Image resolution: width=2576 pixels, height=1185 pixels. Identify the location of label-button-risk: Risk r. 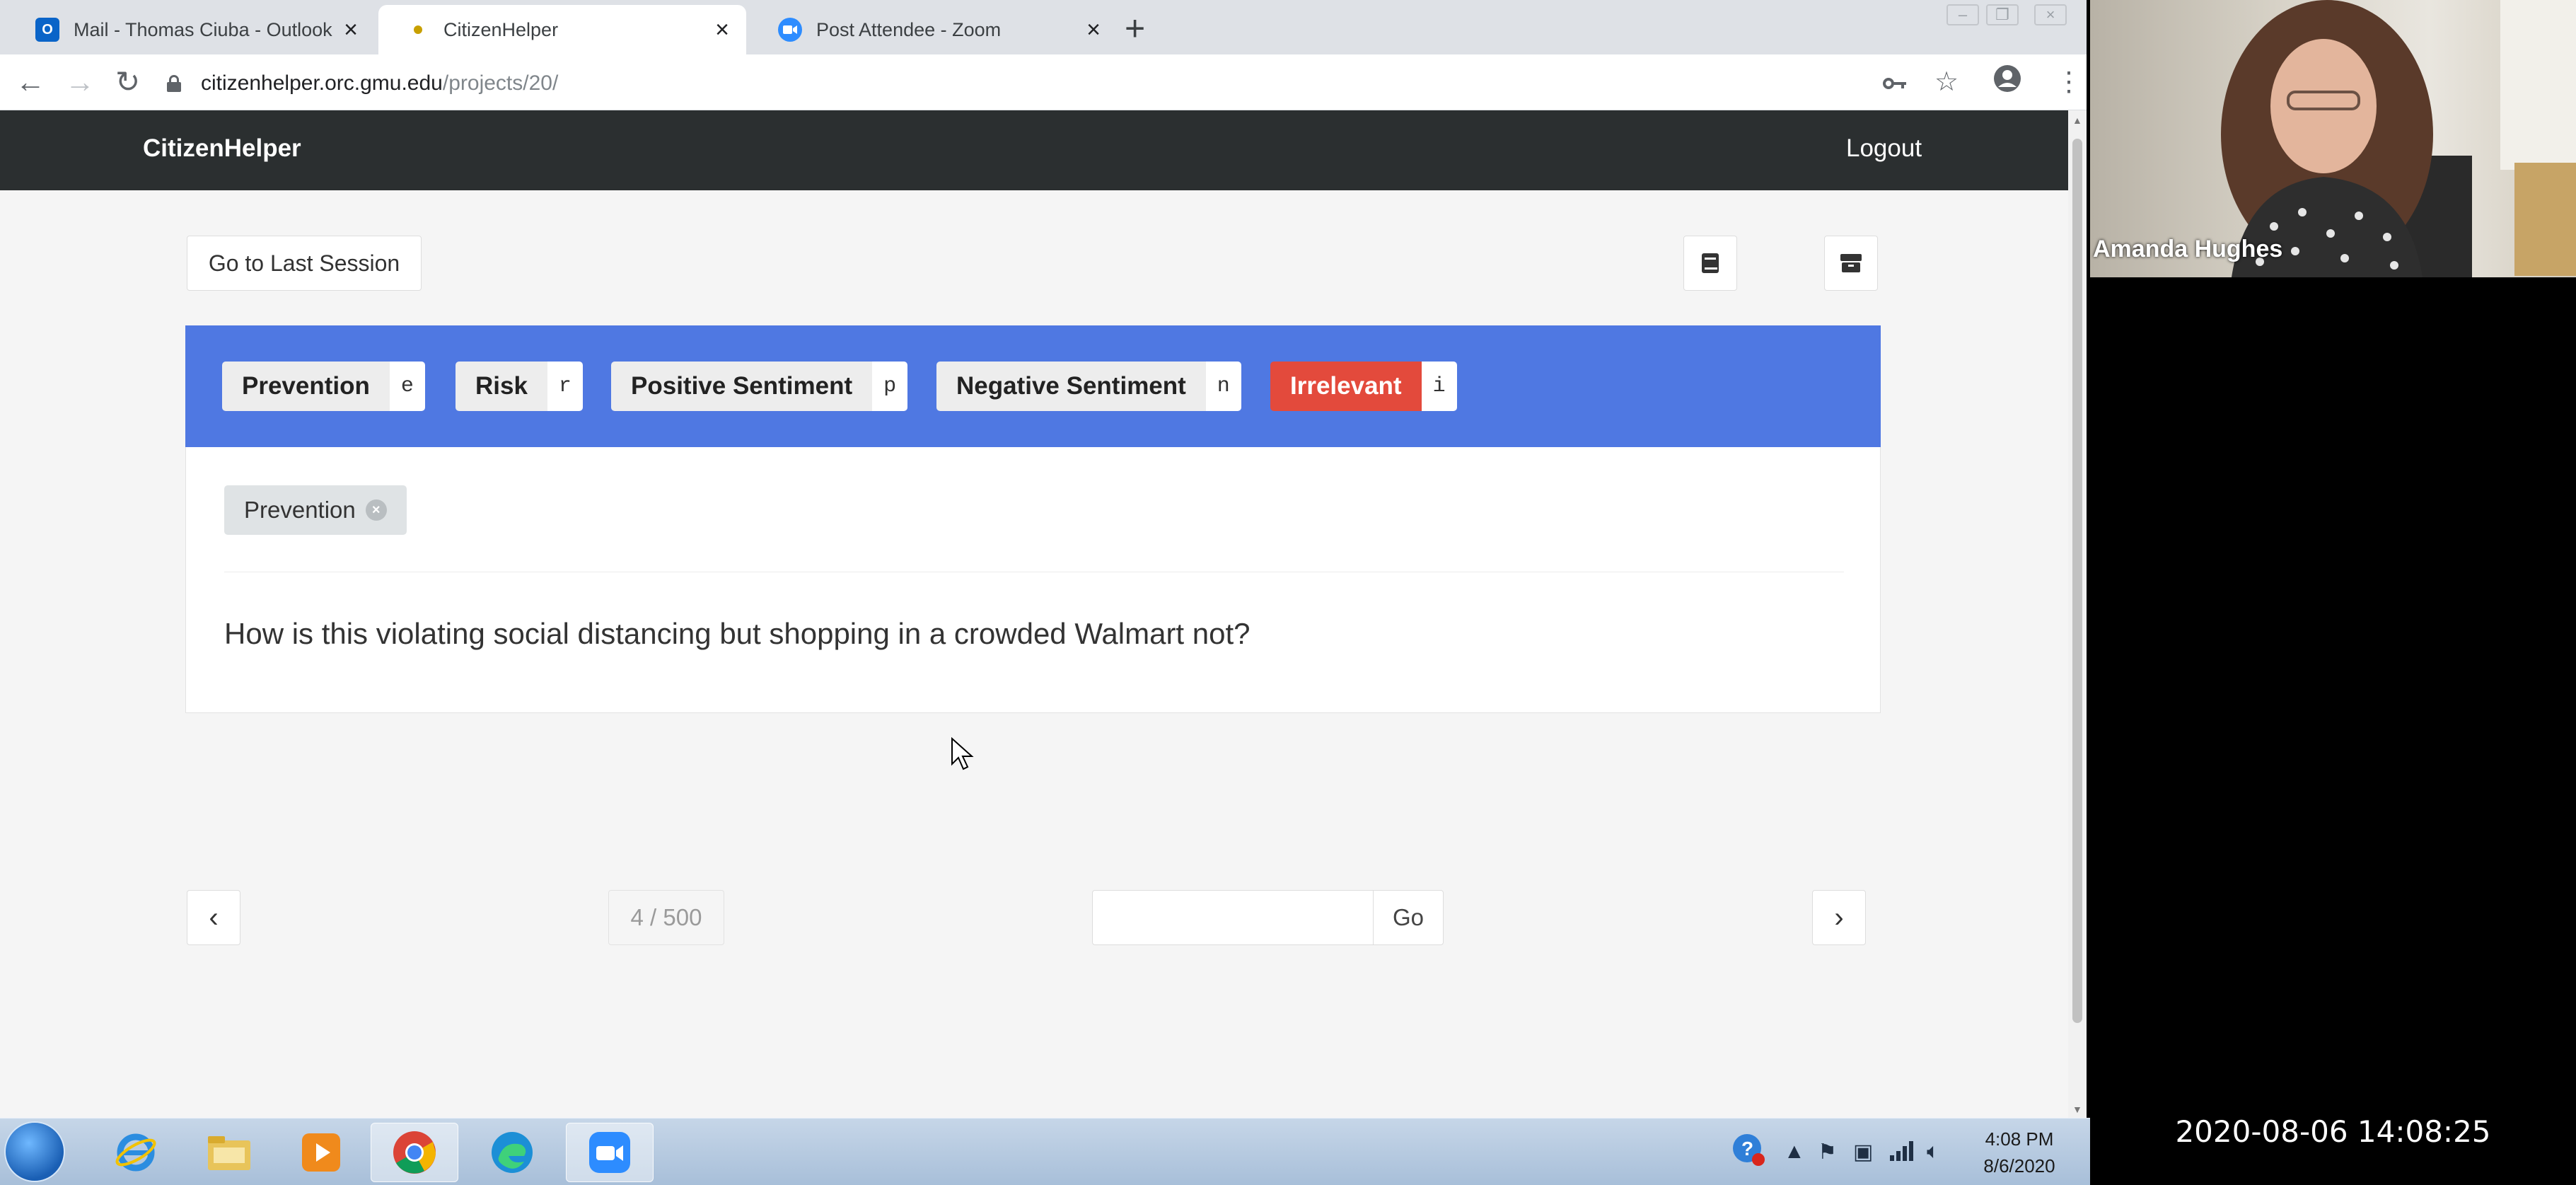
(519, 386).